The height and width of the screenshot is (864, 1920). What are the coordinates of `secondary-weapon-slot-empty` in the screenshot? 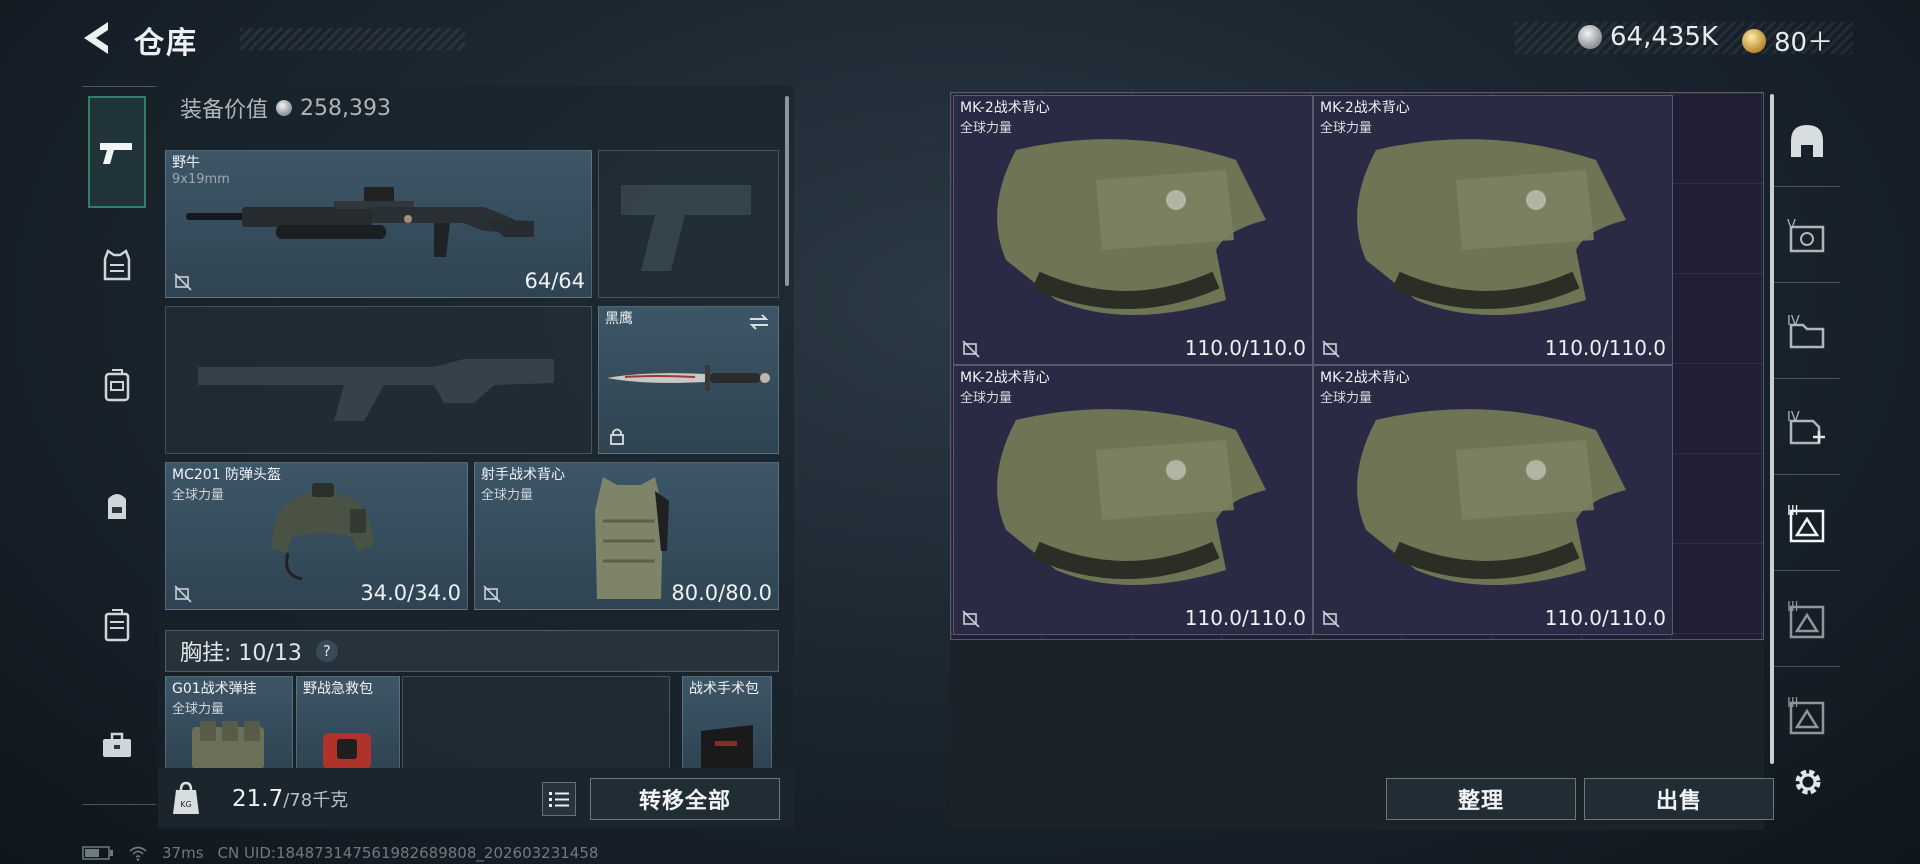 It's located at (378, 380).